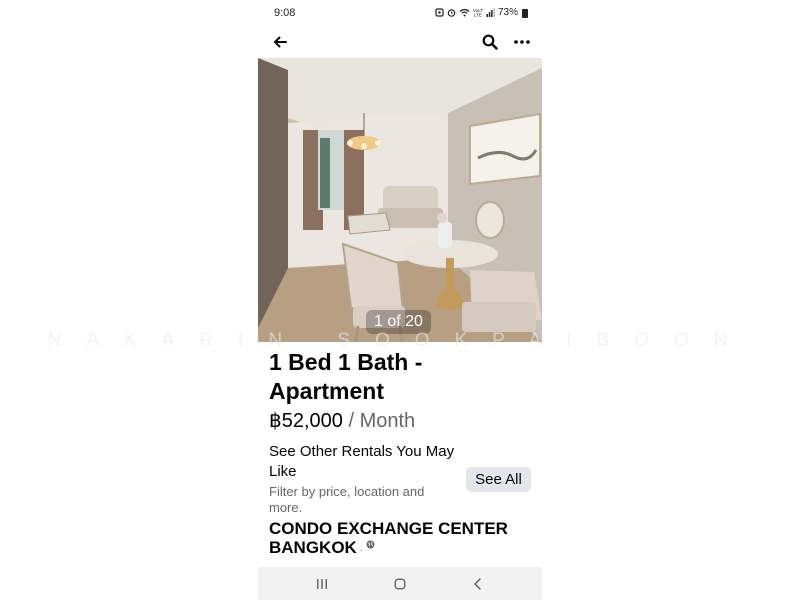 This screenshot has width=800, height=600. I want to click on seller-name-text: CONDO EXCHANGE CENTER BANGKOK, so click(388, 538).